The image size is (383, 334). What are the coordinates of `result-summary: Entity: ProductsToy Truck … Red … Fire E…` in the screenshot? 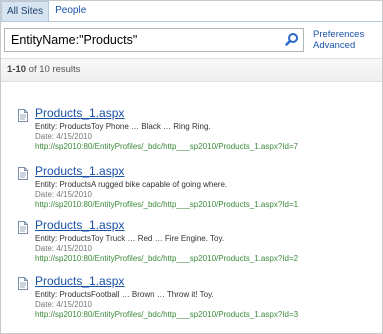 It's located at (130, 238).